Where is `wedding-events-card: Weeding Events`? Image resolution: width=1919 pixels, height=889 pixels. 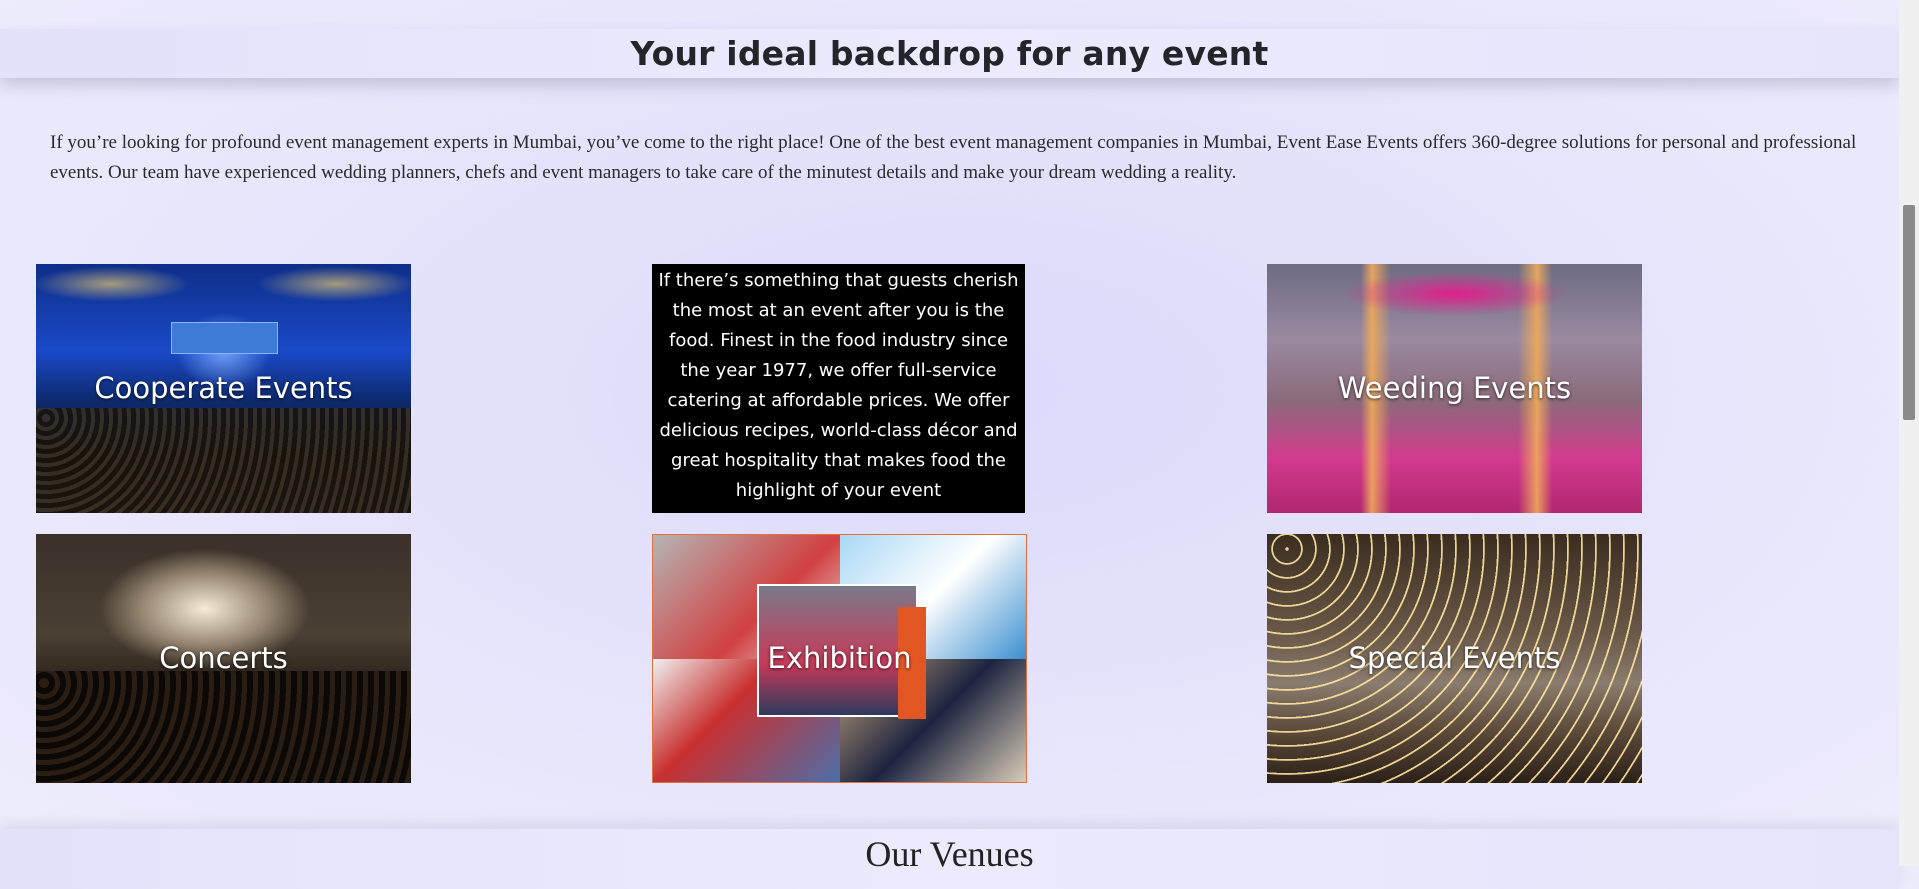 wedding-events-card: Weeding Events is located at coordinates (1454, 388).